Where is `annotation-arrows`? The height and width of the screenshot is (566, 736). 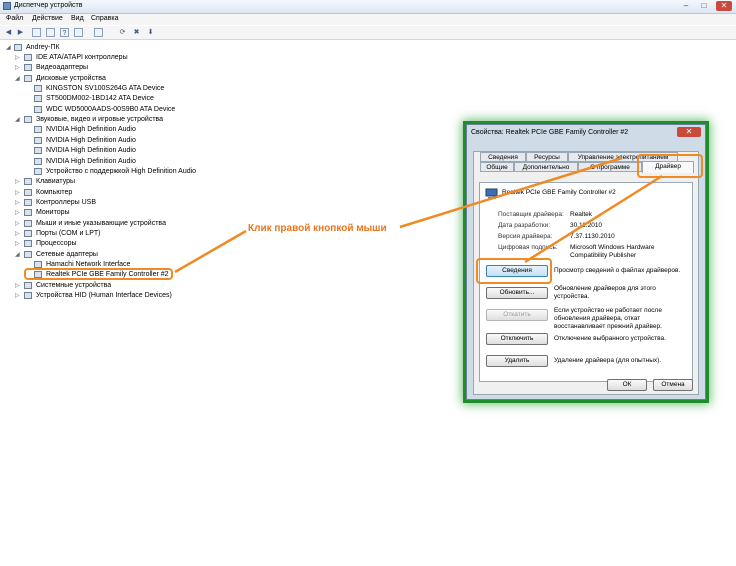 annotation-arrows is located at coordinates (418, 215).